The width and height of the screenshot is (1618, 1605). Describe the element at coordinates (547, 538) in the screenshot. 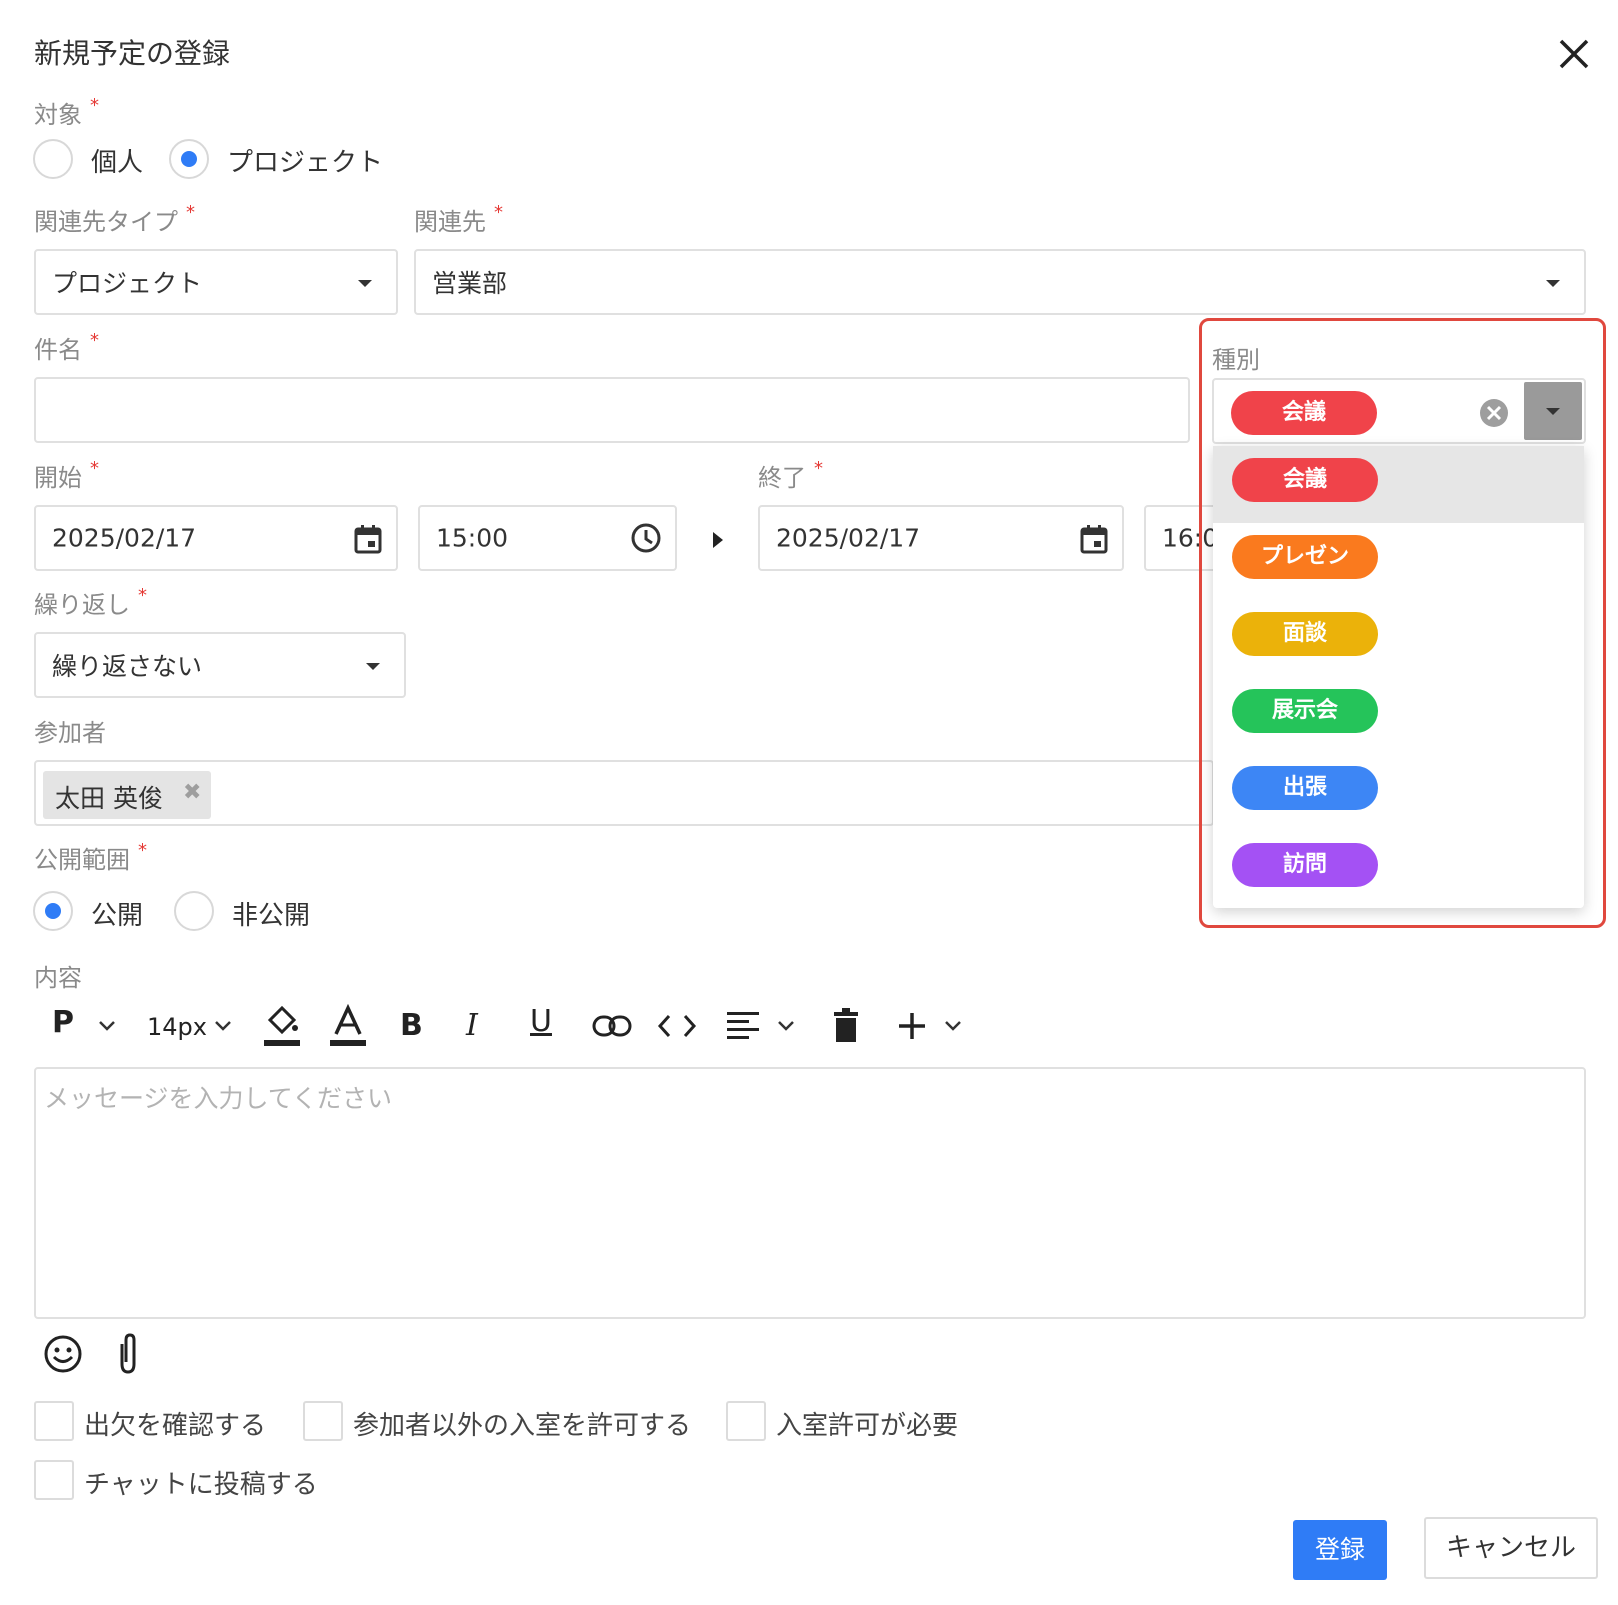

I see `start-time-input: 15:00` at that location.